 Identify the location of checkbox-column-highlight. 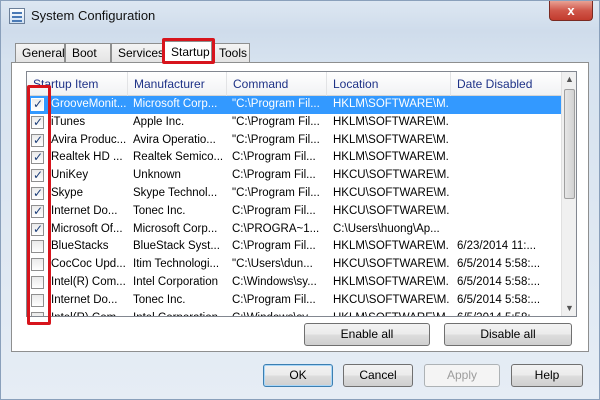
(39, 205).